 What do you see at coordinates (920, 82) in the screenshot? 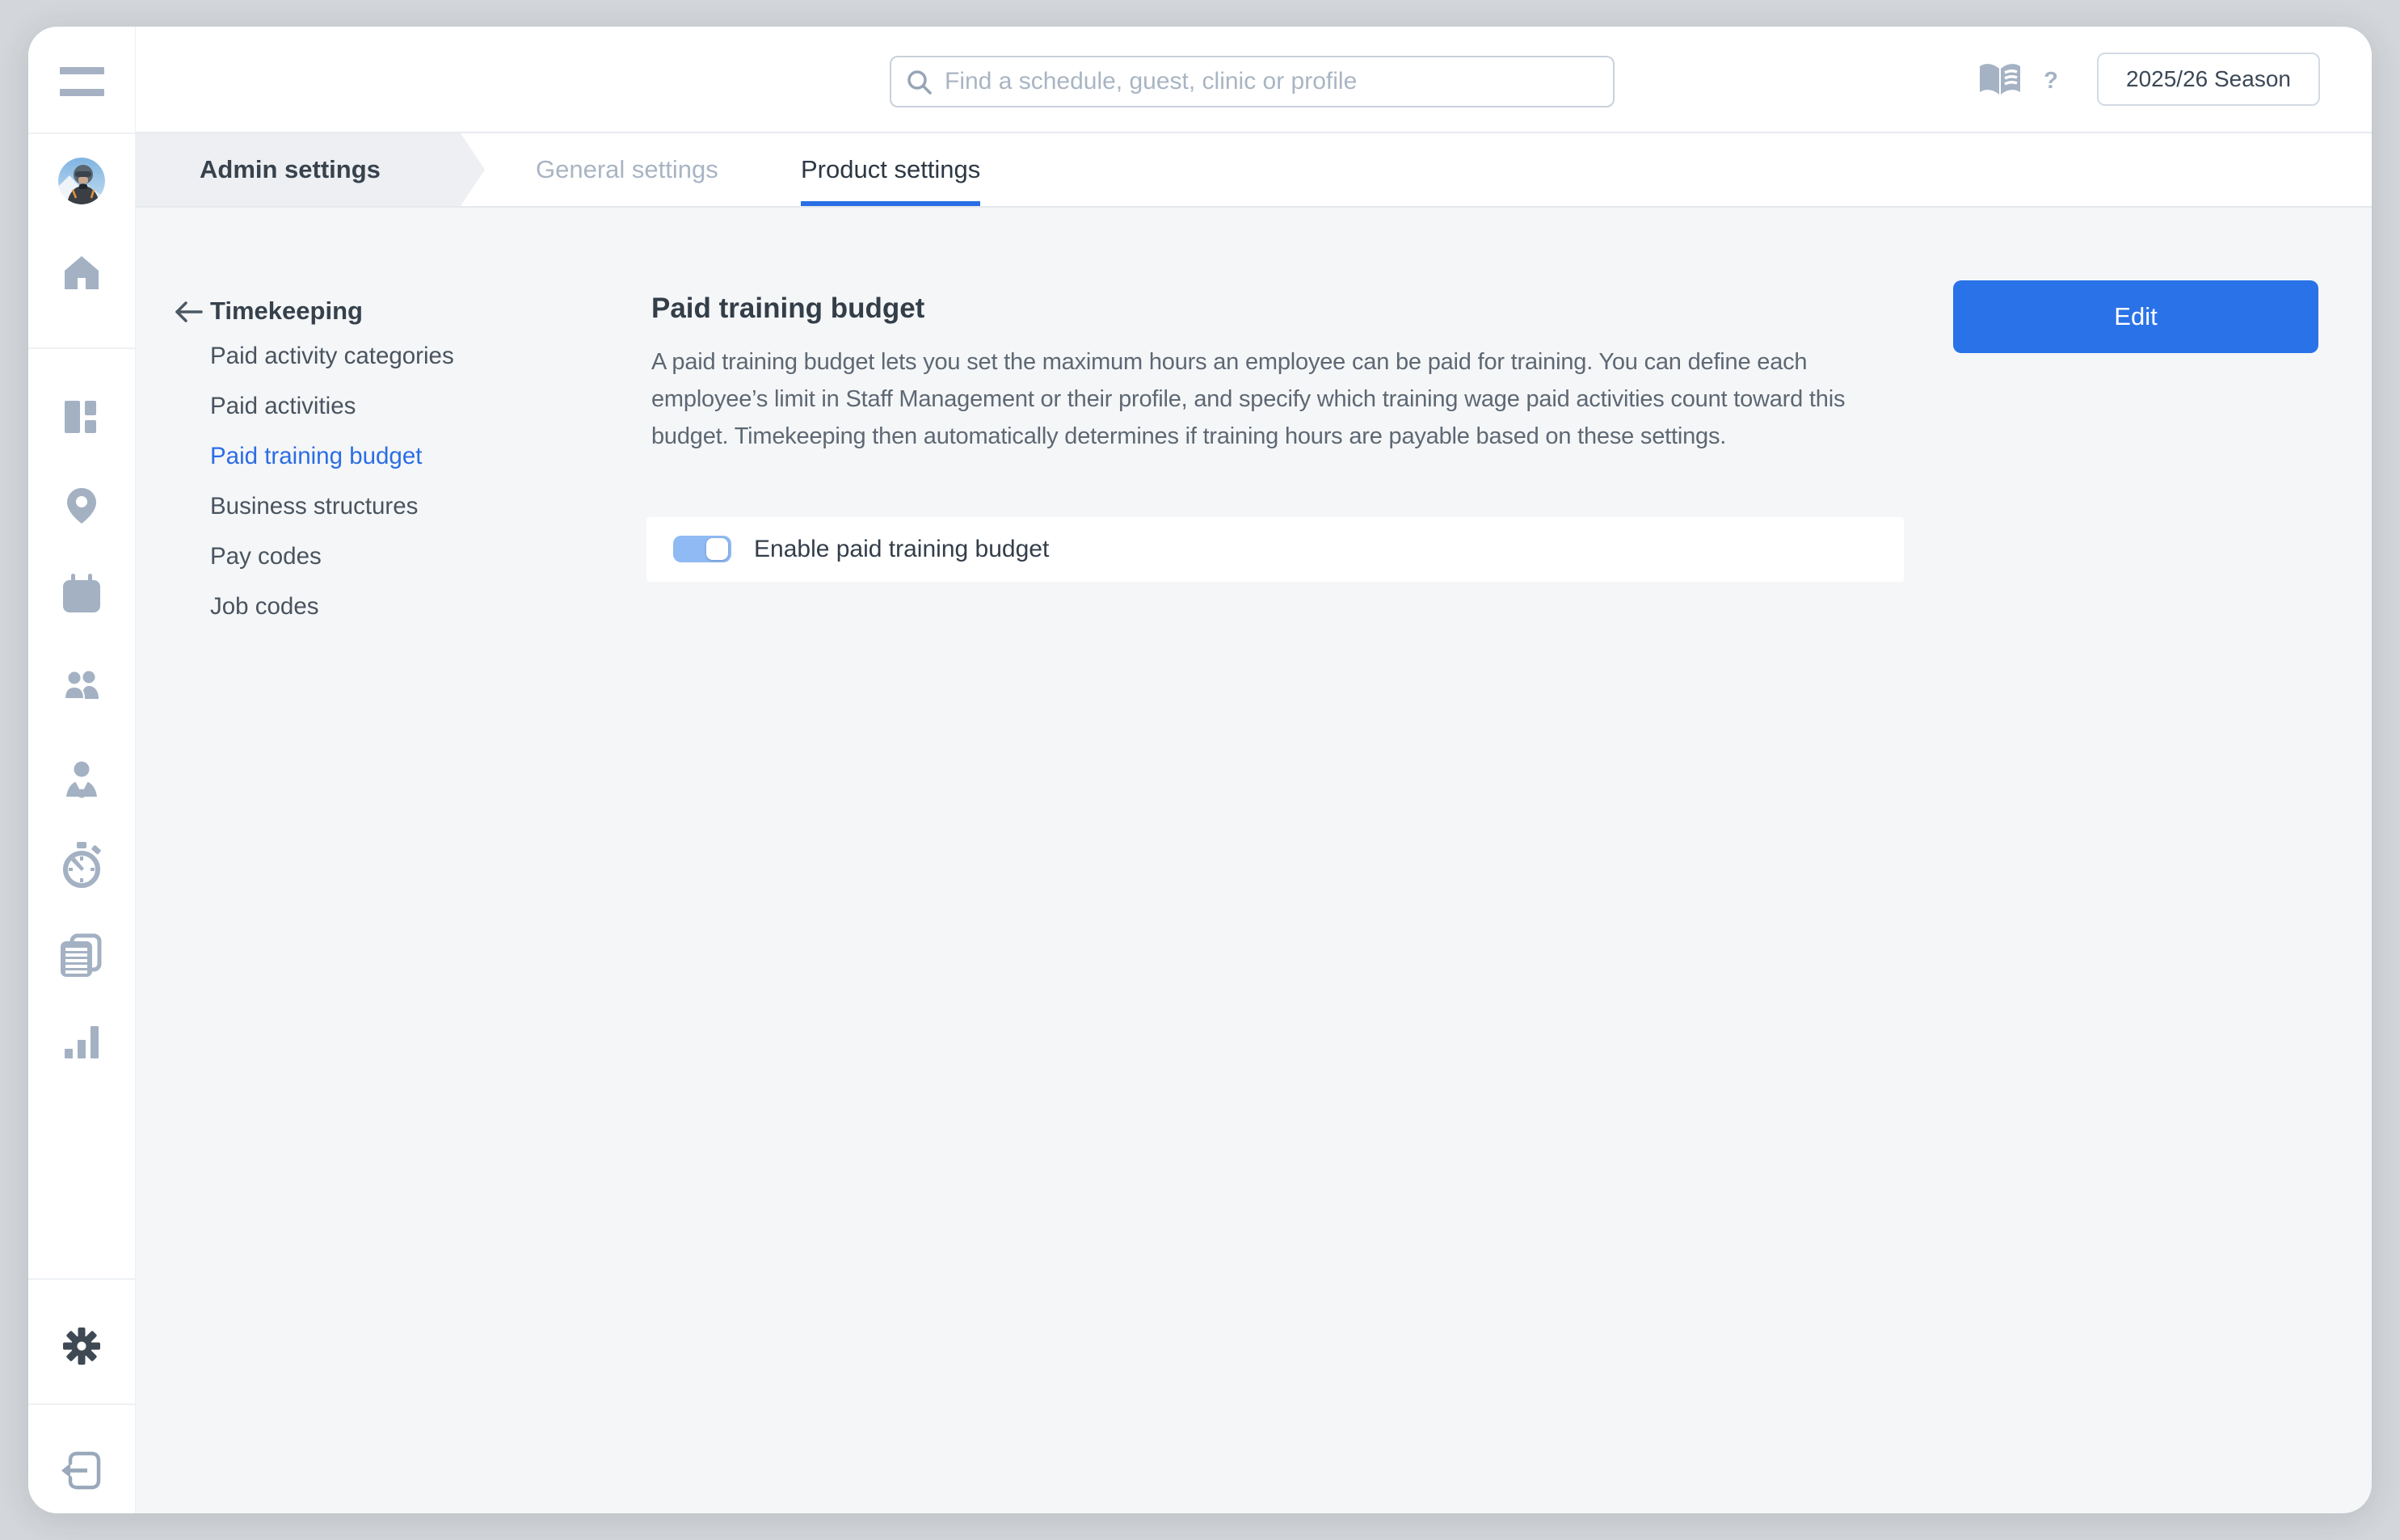
I see `search-icon` at bounding box center [920, 82].